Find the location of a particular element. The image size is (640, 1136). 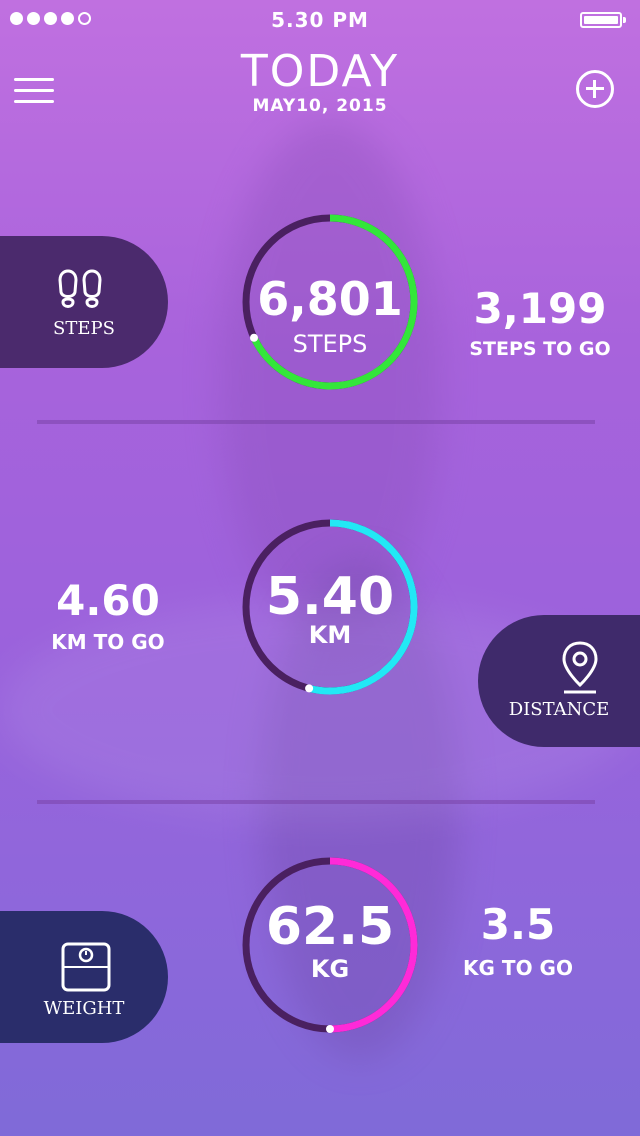

weight-progress-ring: 62.5 KG is located at coordinates (330, 945).